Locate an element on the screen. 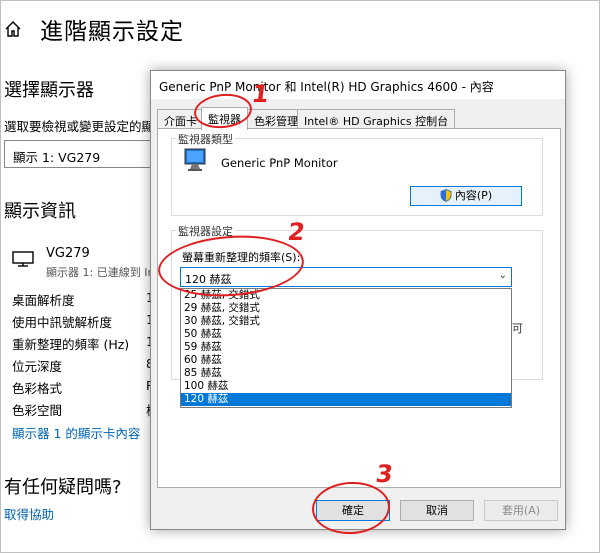 The image size is (600, 553). partial-hidden-text: 可 is located at coordinates (517, 328).